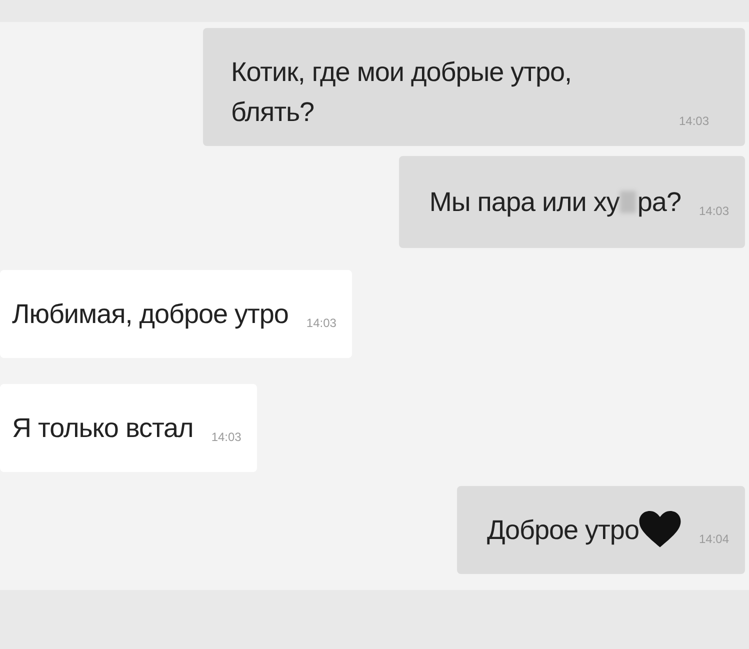 Image resolution: width=749 pixels, height=649 pixels. What do you see at coordinates (150, 314) in the screenshot?
I see `message-text: Любимая, доброе утро` at bounding box center [150, 314].